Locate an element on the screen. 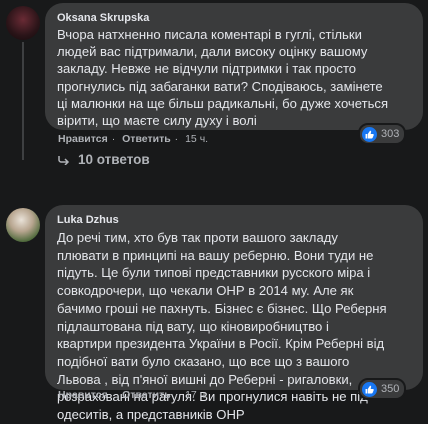 This screenshot has height=424, width=428. view-replies-button: 10 ответов is located at coordinates (104, 159).